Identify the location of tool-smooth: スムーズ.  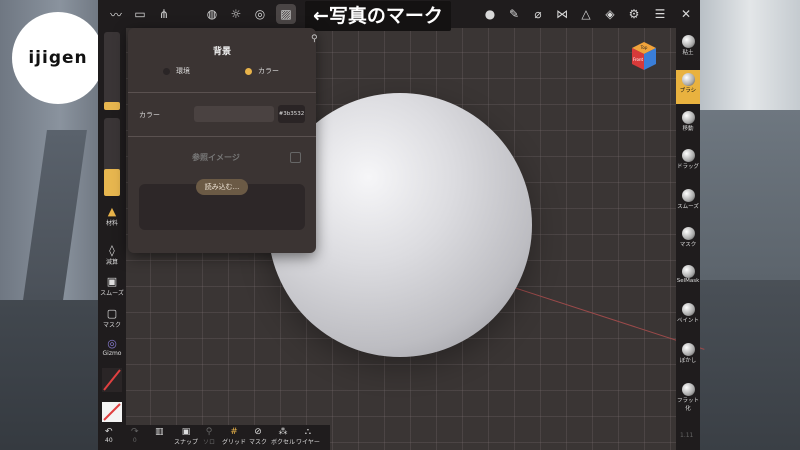
(688, 203).